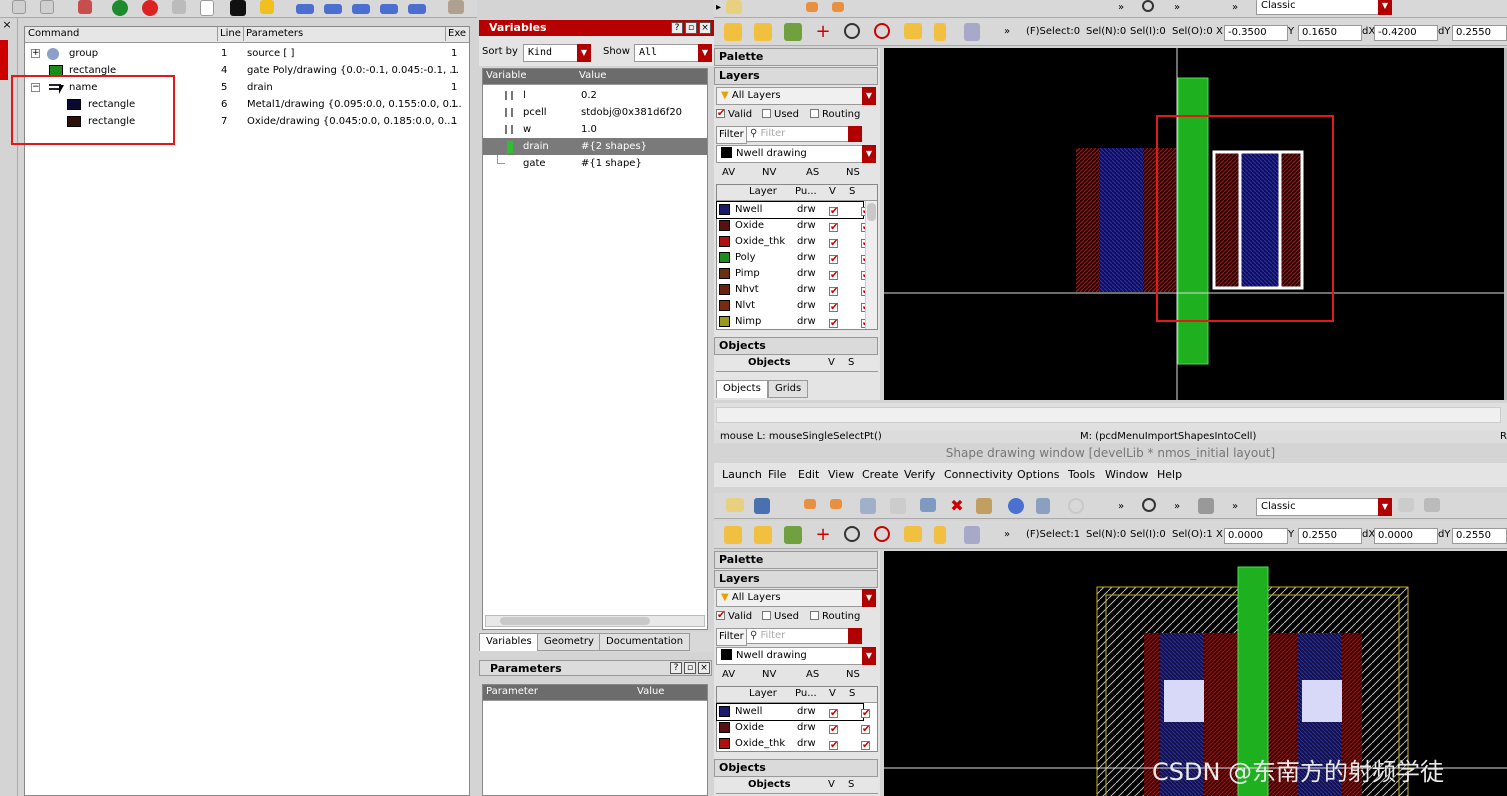  Describe the element at coordinates (1206, 506) in the screenshot. I see `connect-icon` at that location.